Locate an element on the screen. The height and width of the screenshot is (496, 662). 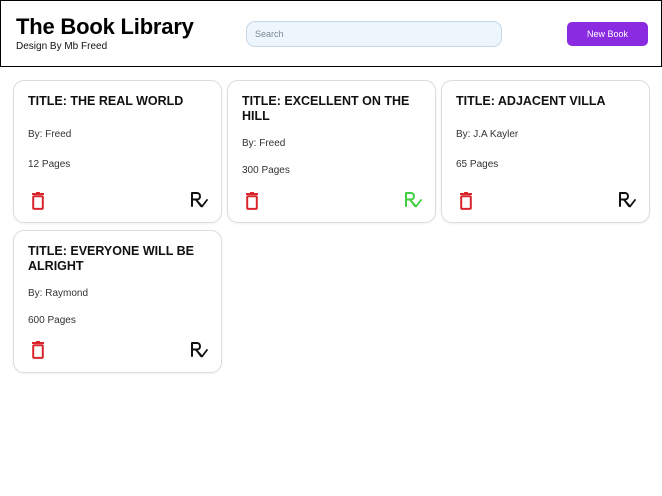
book-pages: 600 Pages is located at coordinates (52, 320).